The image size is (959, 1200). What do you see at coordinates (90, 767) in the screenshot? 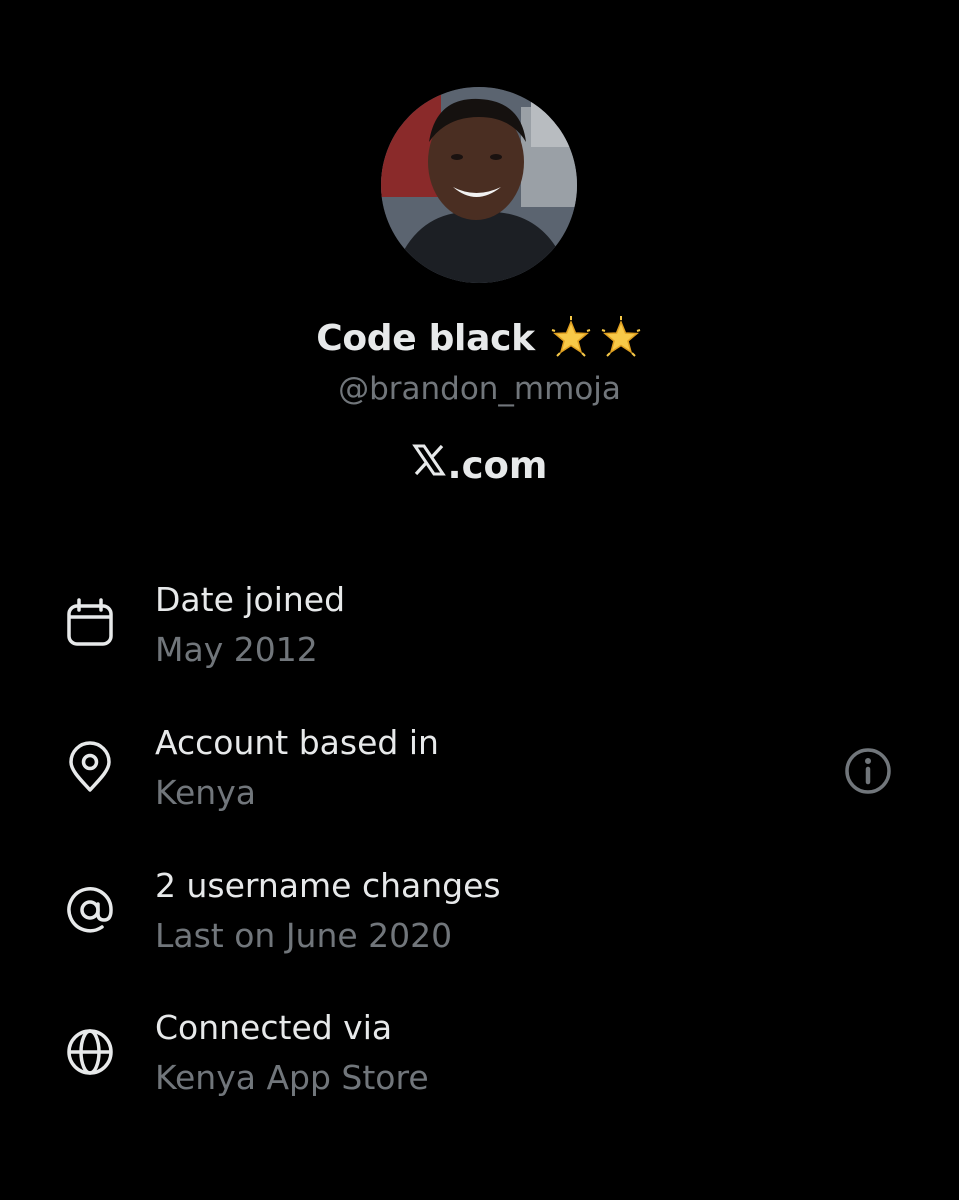
I see `location-pin-icon` at bounding box center [90, 767].